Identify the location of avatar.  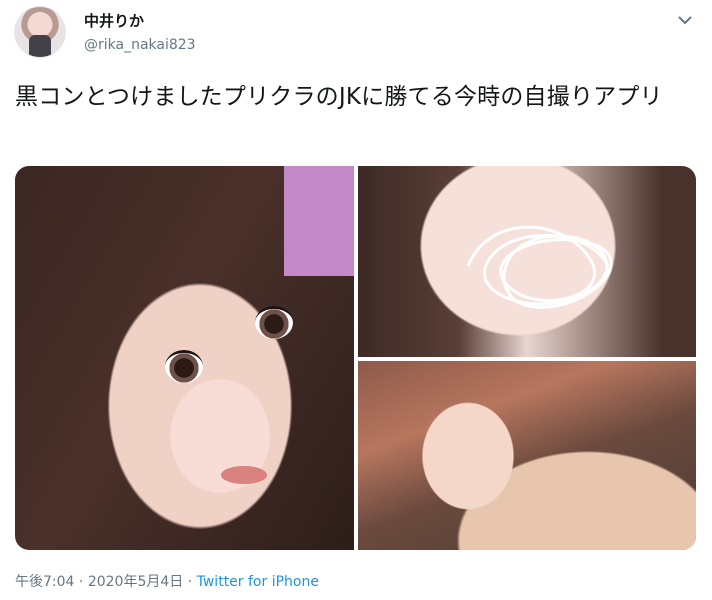
(40, 32).